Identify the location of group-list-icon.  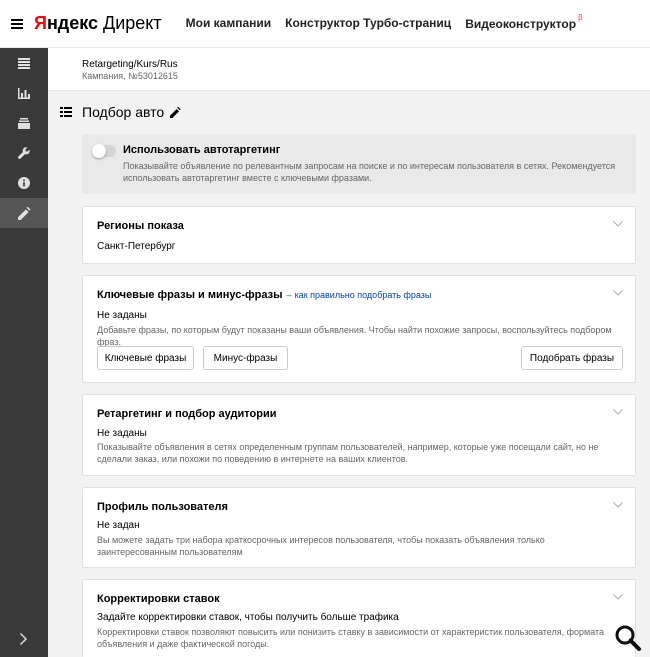
(66, 112).